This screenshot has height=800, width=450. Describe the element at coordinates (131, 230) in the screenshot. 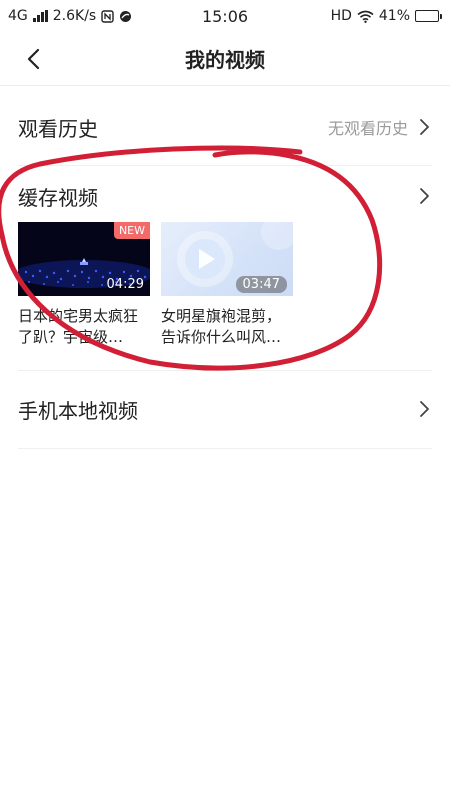

I see `new-badge: NEW` at that location.